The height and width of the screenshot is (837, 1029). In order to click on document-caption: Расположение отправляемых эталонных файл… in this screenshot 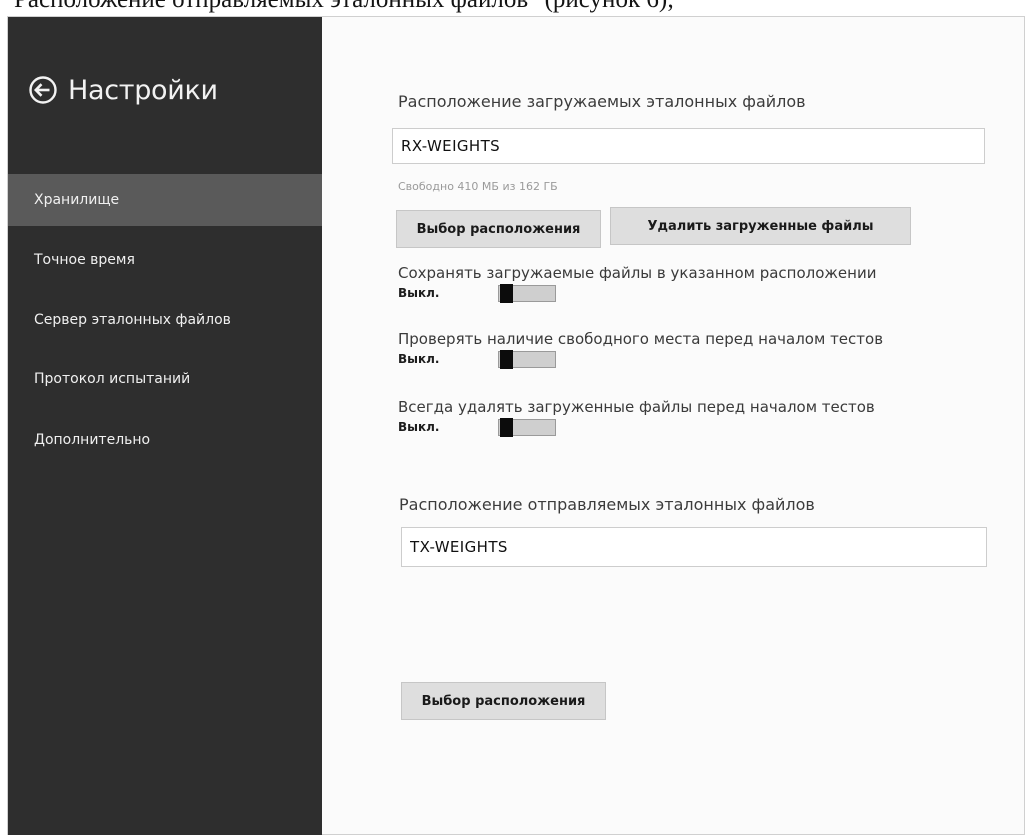, I will do `click(344, 7)`.